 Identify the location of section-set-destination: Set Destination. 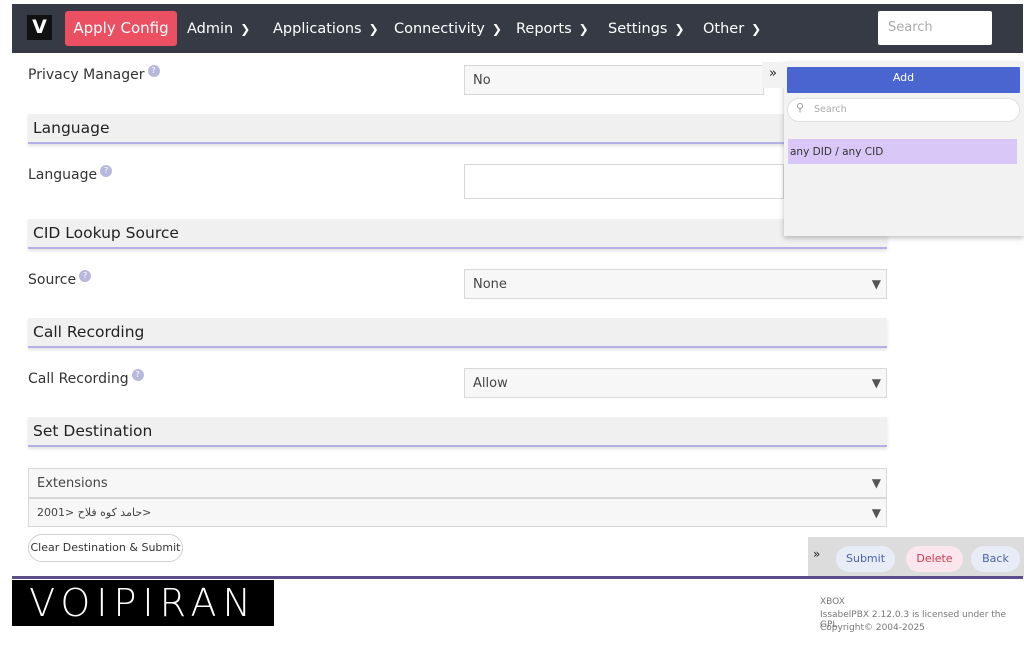
(457, 432).